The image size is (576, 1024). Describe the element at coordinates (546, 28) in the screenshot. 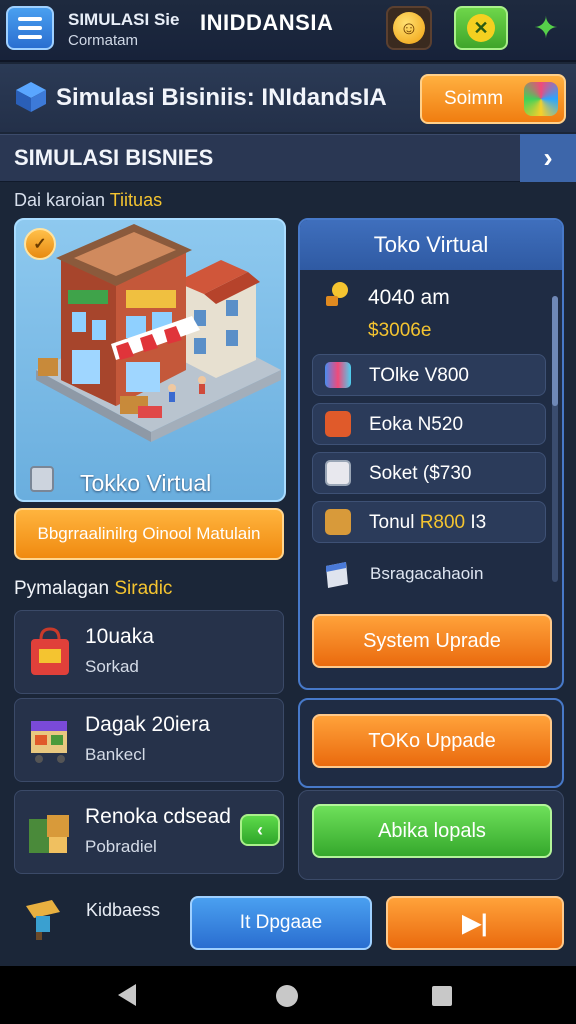

I see `share-icon: ✦` at that location.